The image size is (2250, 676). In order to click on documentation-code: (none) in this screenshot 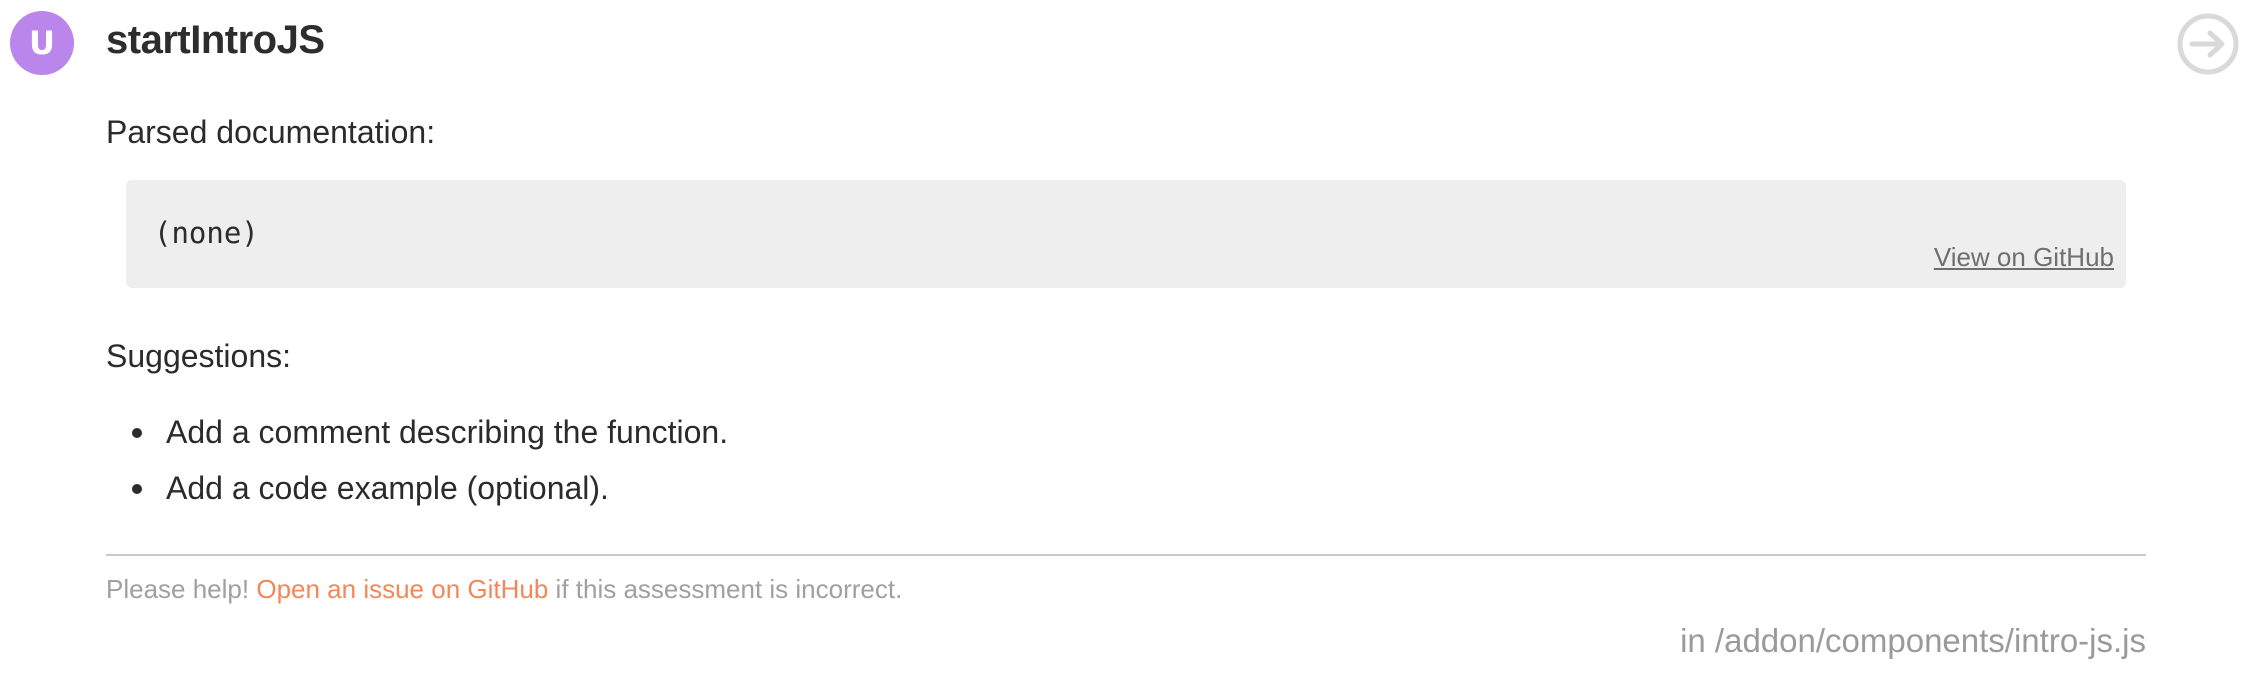, I will do `click(206, 233)`.